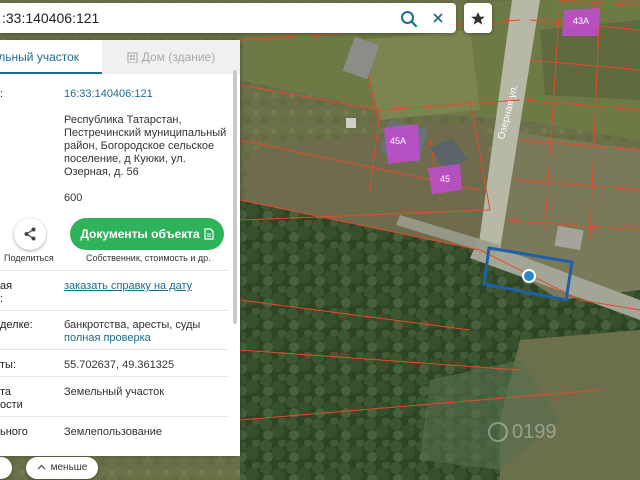 The image size is (640, 480). Describe the element at coordinates (148, 286) in the screenshot. I see `order-certificate-link: заказать справку на дату` at that location.